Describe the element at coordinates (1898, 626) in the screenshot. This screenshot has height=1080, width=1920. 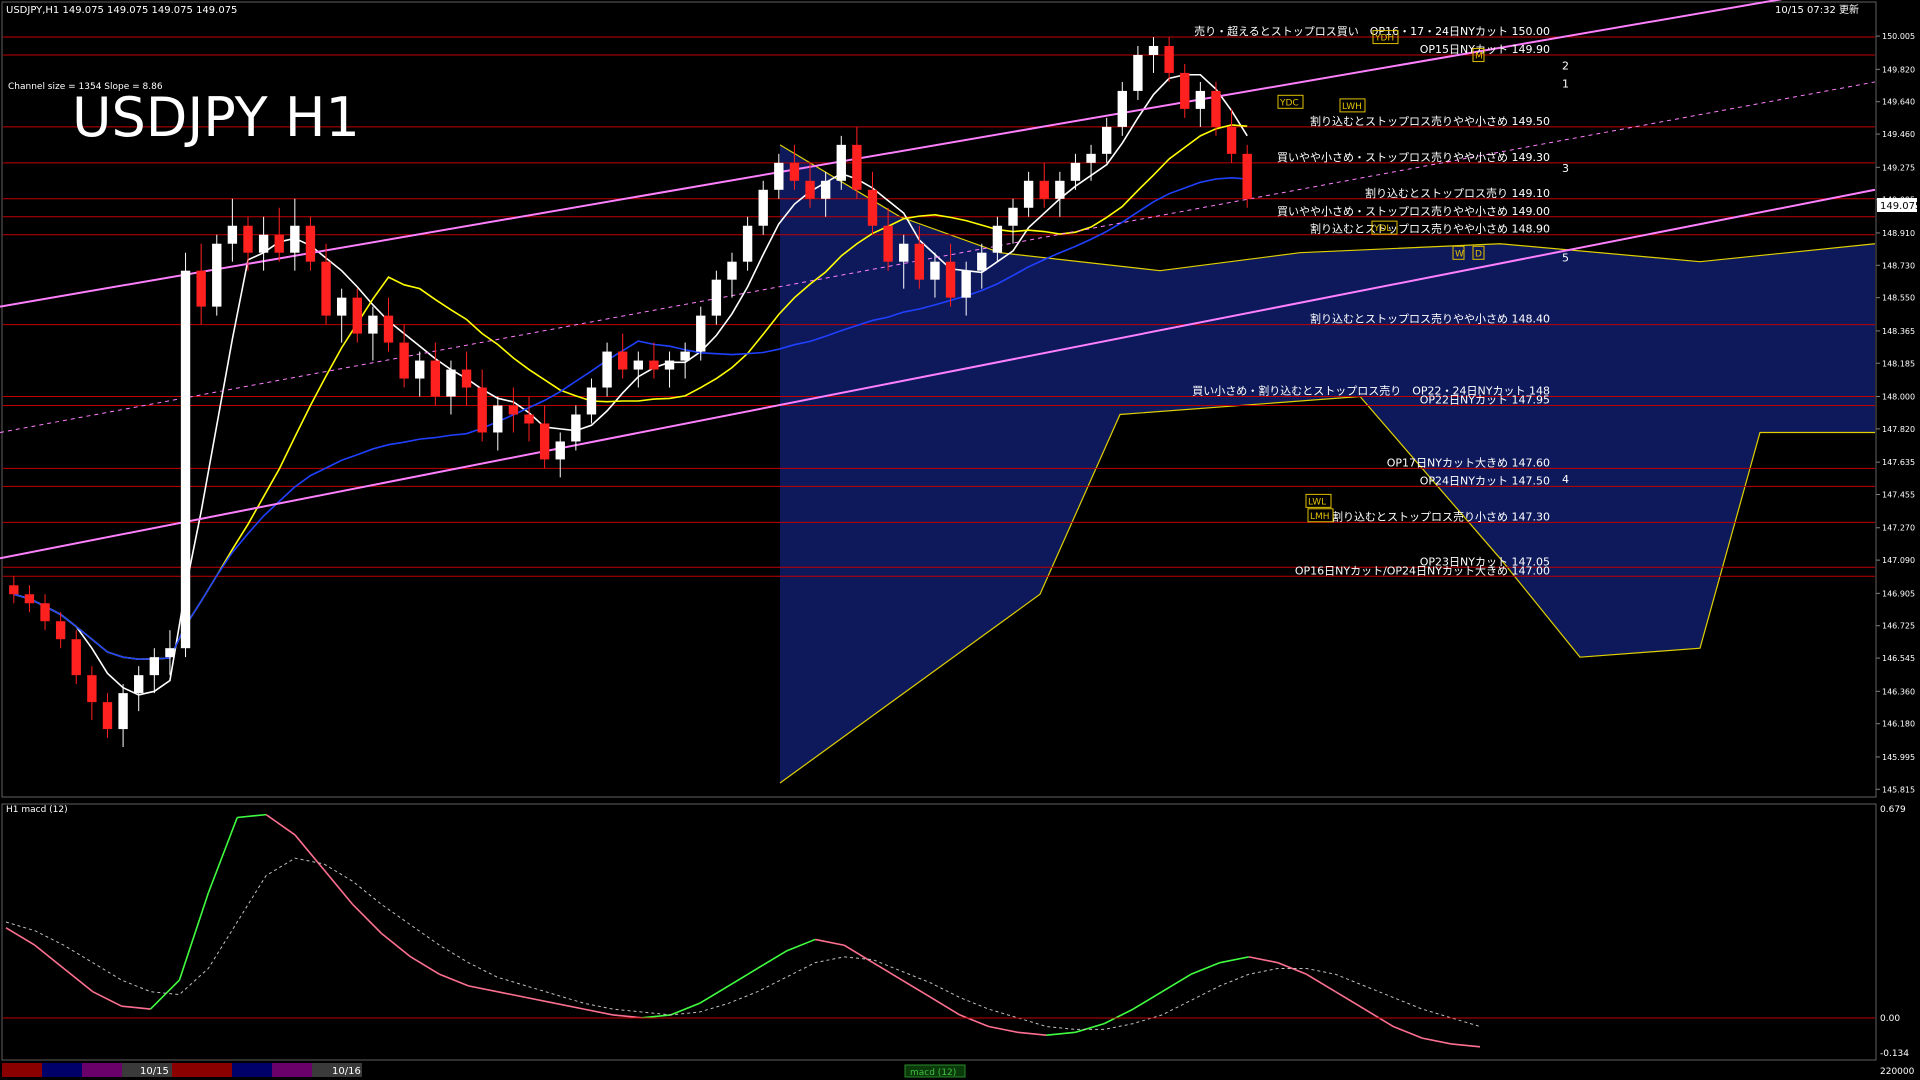
I see `price-tick-label-18: 146.725` at that location.